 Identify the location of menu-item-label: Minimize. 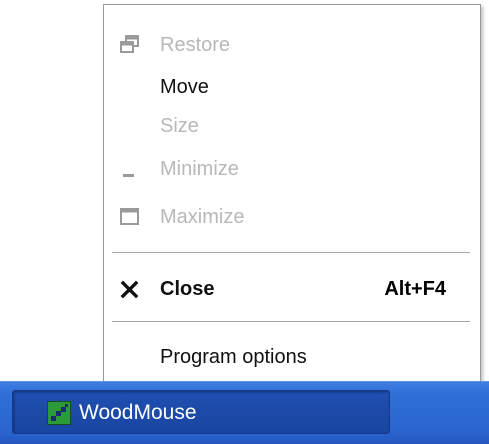
(199, 169).